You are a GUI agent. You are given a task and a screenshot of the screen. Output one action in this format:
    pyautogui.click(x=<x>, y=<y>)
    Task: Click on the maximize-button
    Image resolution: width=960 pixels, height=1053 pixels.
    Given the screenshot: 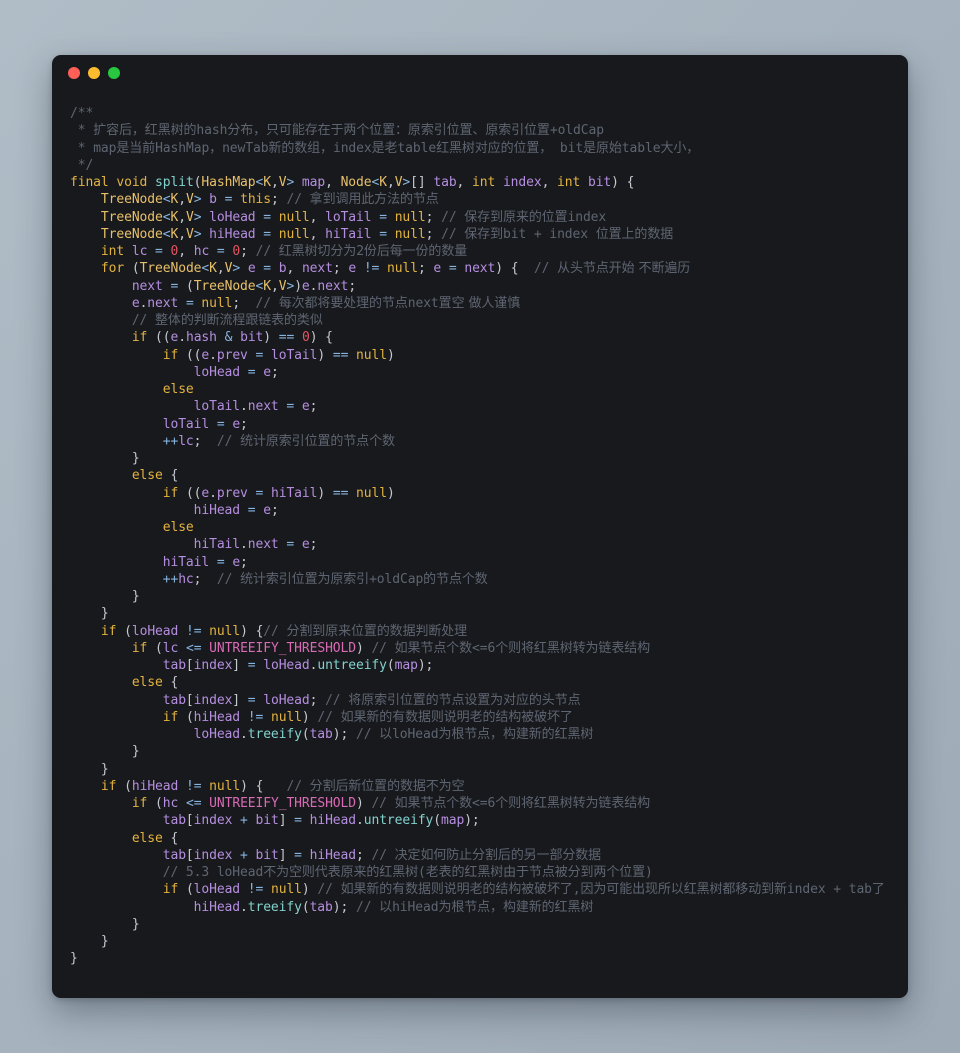 What is the action you would take?
    pyautogui.click(x=114, y=73)
    